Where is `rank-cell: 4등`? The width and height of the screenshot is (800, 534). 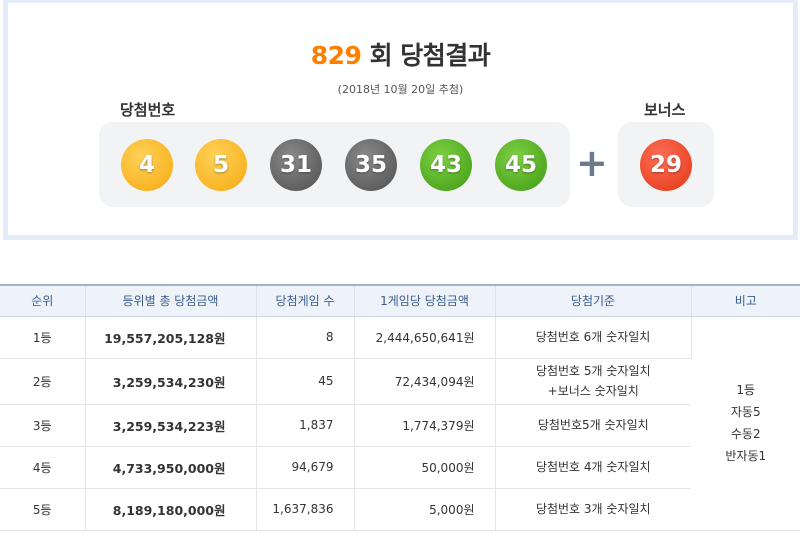
rank-cell: 4등 is located at coordinates (43, 467).